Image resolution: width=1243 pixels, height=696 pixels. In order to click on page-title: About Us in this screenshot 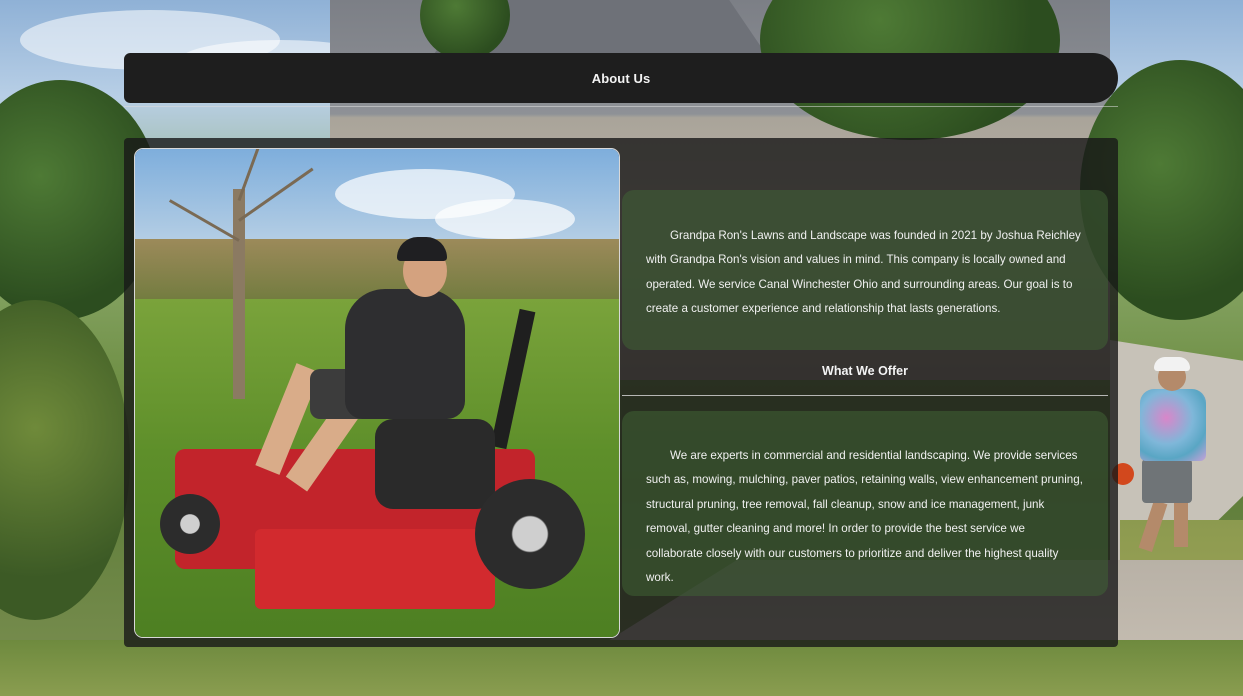, I will do `click(621, 78)`.